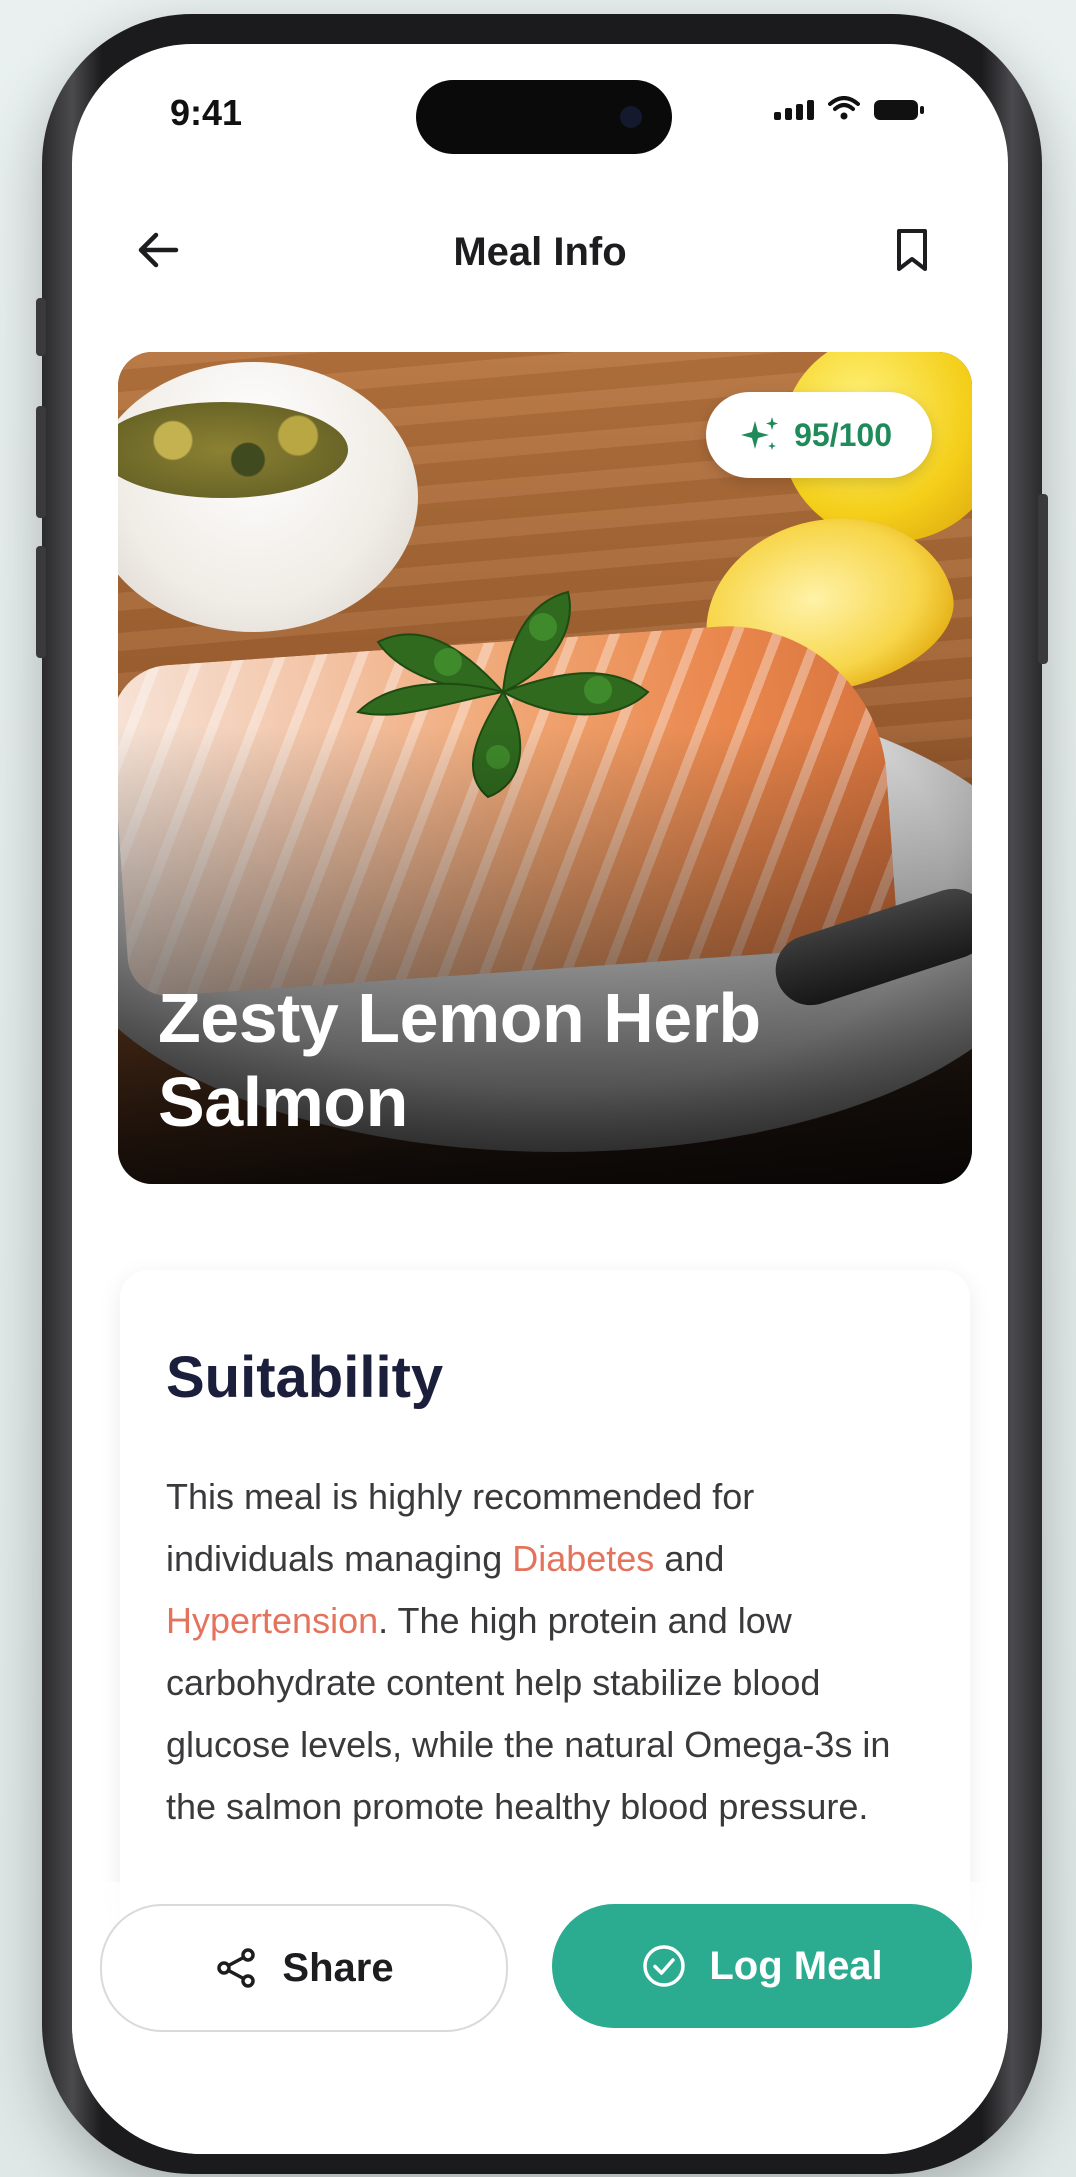 This screenshot has height=2177, width=1076. I want to click on volume-up-button, so click(41, 462).